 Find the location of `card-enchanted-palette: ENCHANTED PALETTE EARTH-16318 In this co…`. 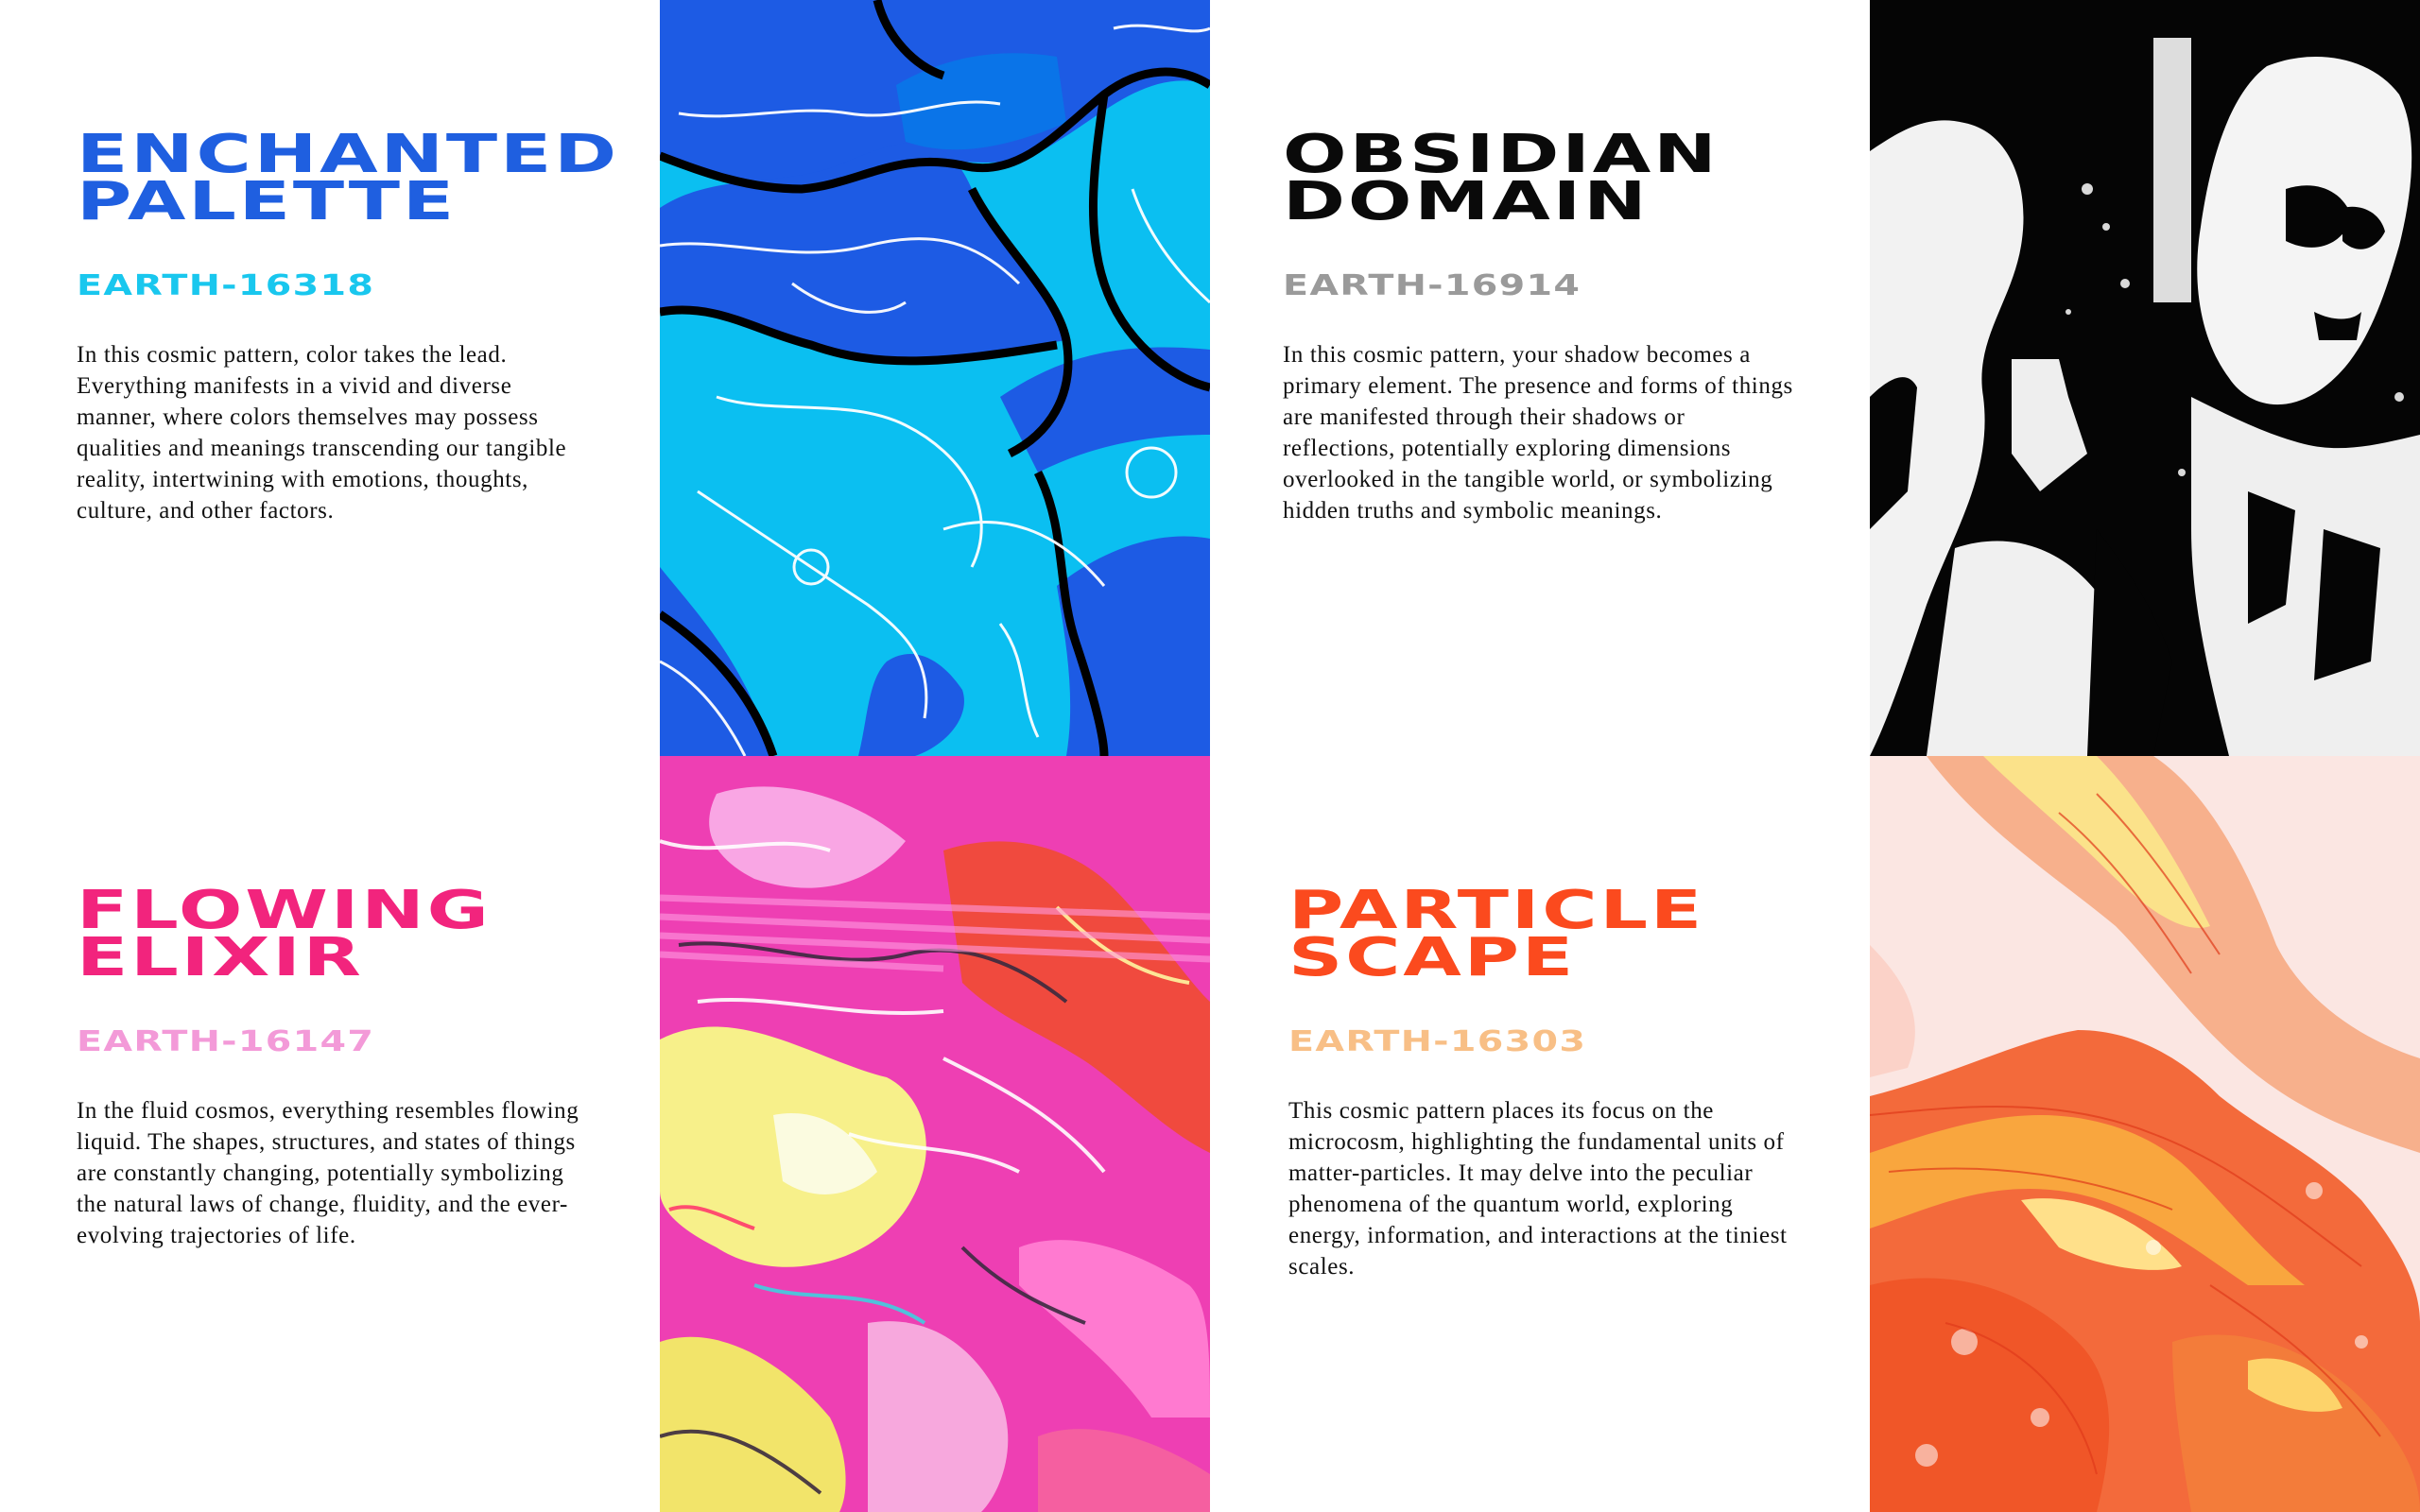

card-enchanted-palette: ENCHANTED PALETTE EARTH-16318 In this co… is located at coordinates (330, 378).